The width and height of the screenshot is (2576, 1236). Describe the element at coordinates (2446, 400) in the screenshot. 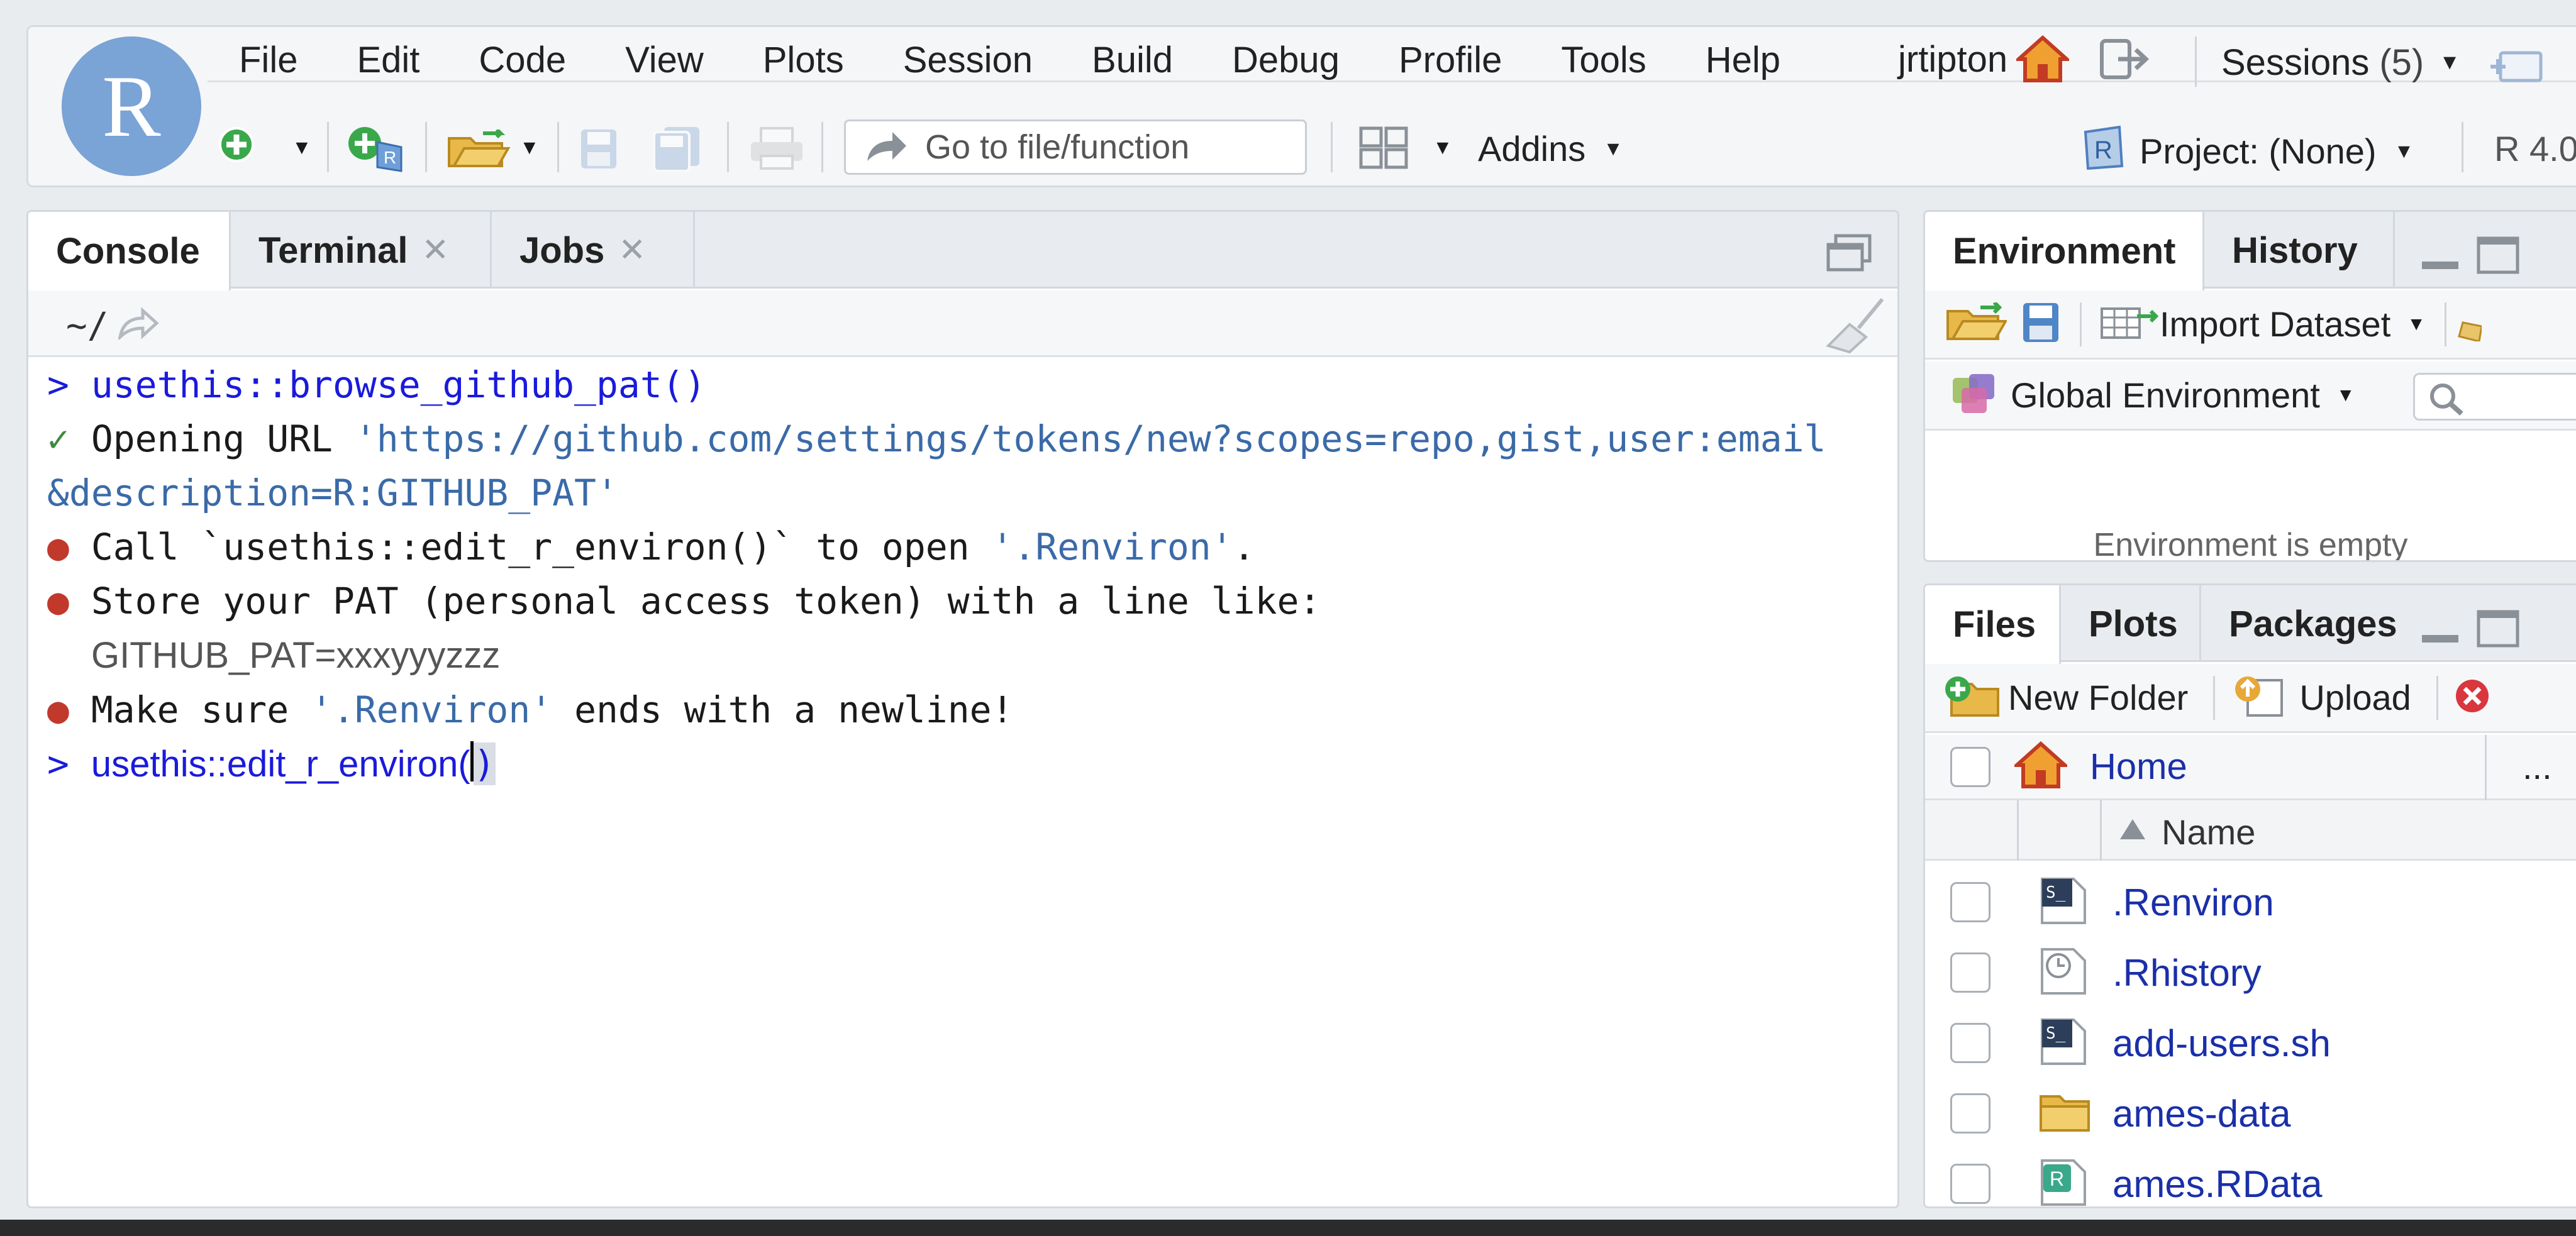

I see `search-icon` at that location.